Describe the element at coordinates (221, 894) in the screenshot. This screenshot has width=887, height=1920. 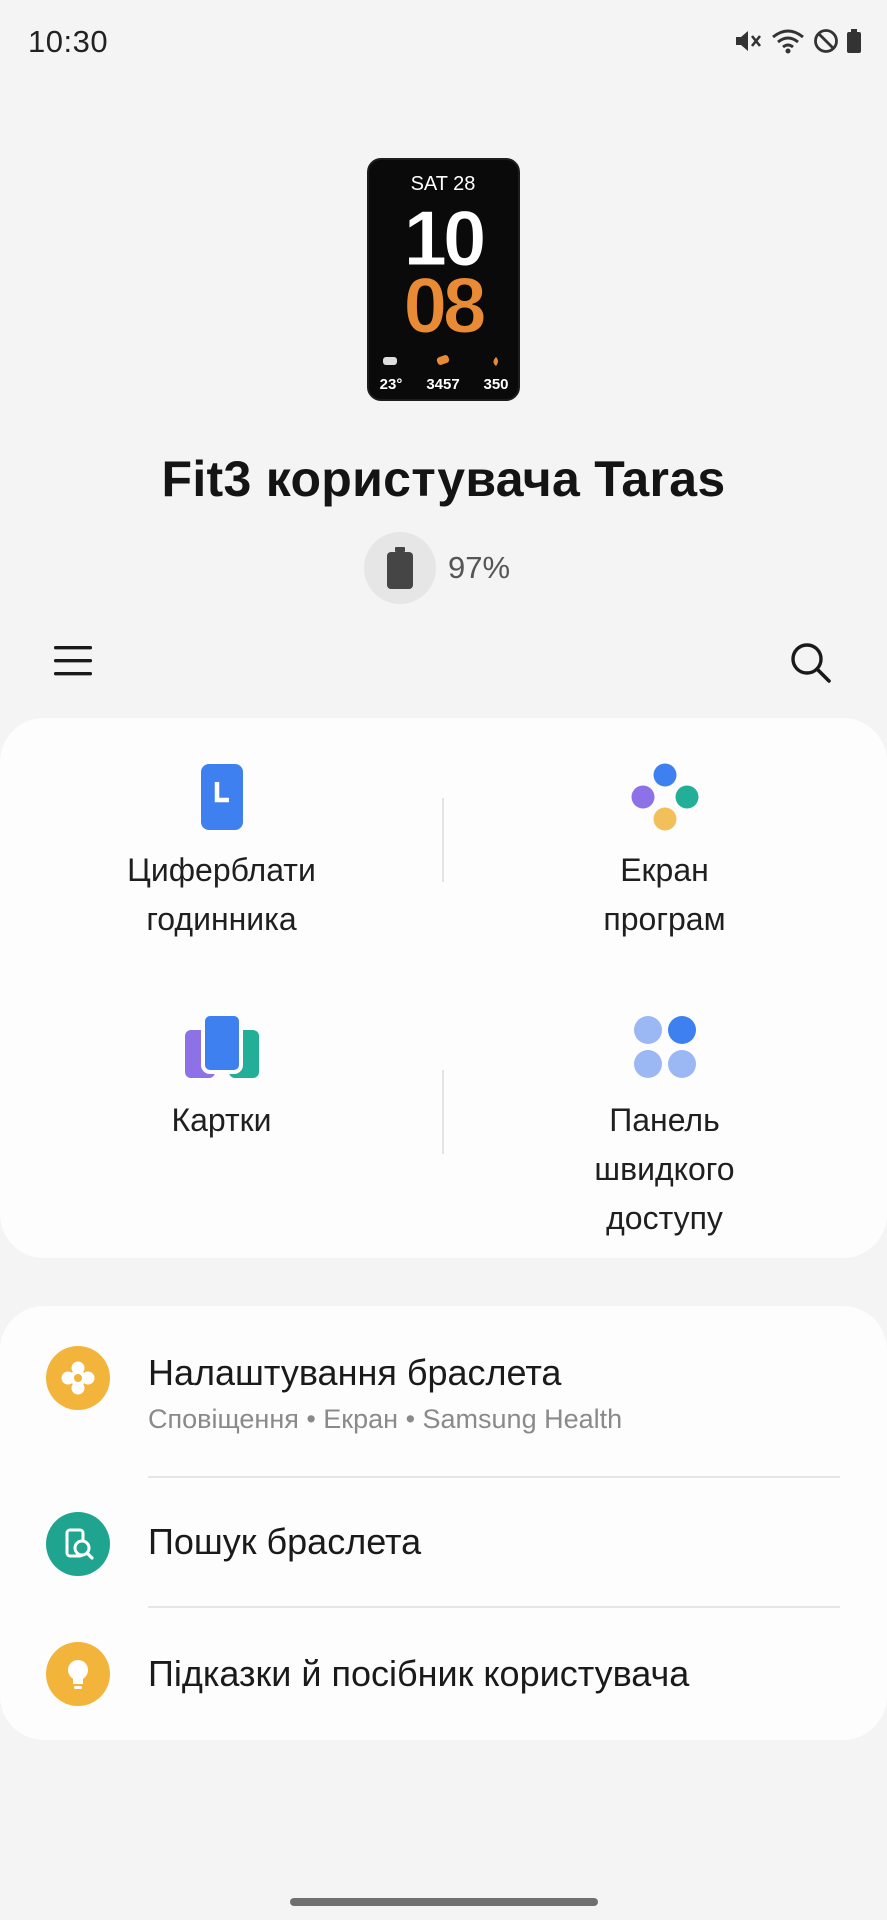
I see `grid-label-watch-faces: Циферблати годинника` at that location.